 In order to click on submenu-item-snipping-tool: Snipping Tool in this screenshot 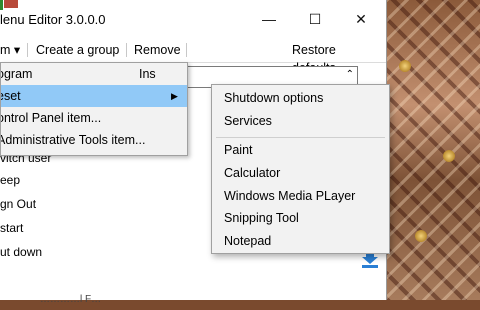, I will do `click(261, 218)`.